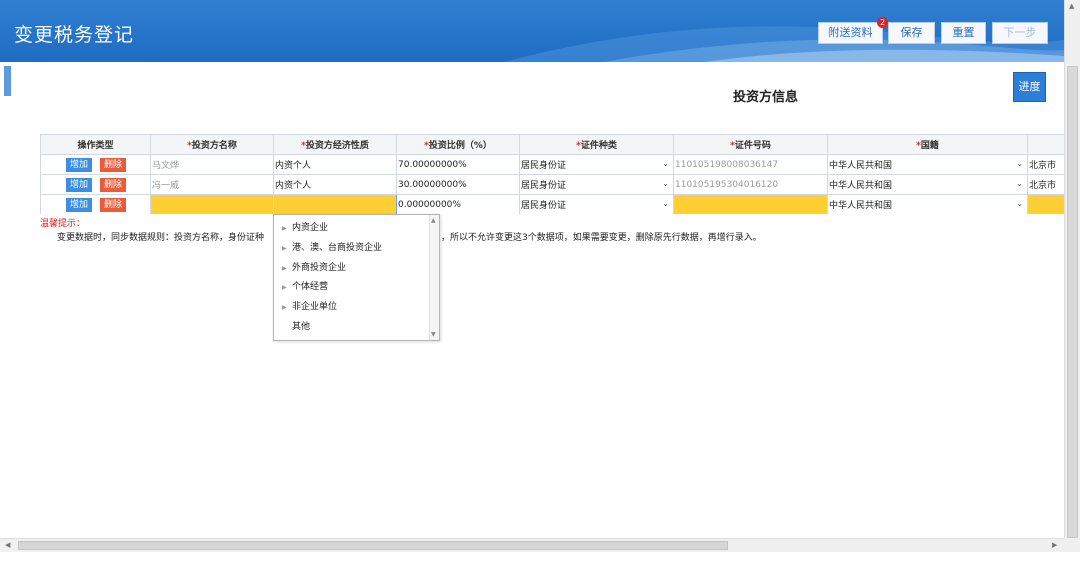  Describe the element at coordinates (7, 545) in the screenshot. I see `scroll-left-icon: ◀` at that location.